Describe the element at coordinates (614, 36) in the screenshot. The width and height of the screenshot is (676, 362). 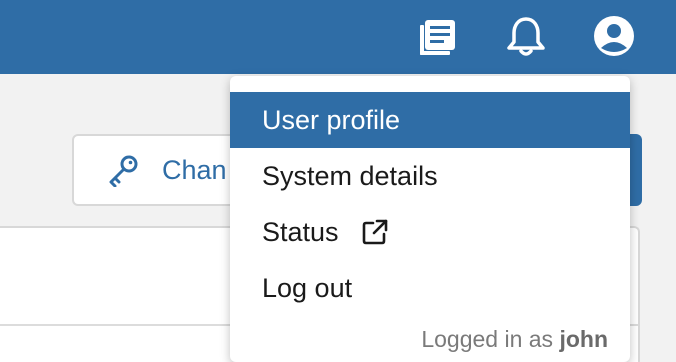
I see `user-icon` at that location.